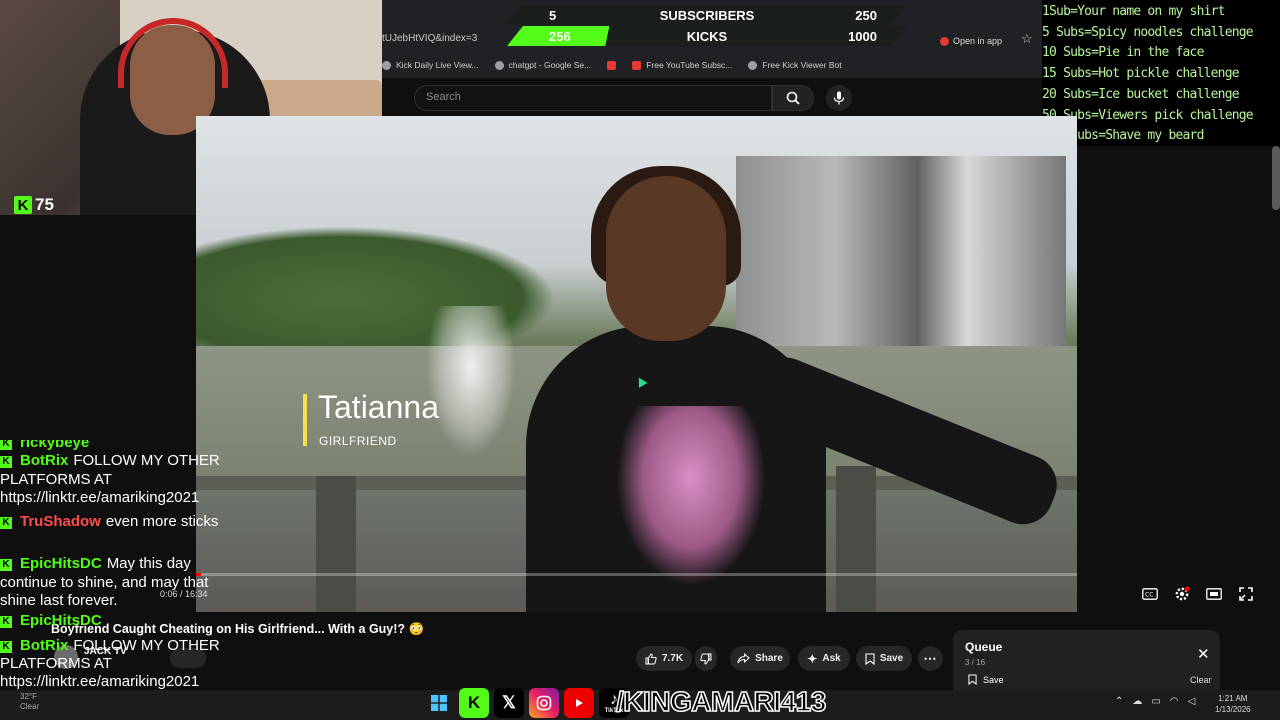  What do you see at coordinates (1203, 654) in the screenshot?
I see `close-icon: ✕` at bounding box center [1203, 654].